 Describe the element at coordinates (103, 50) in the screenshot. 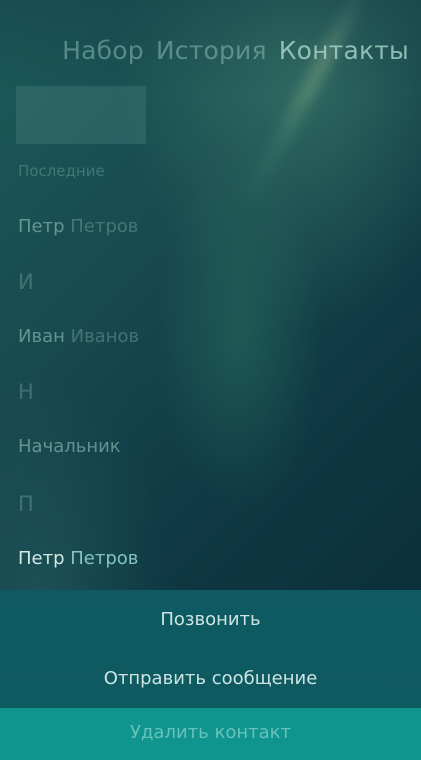

I see `tab-dialer: Набор` at that location.